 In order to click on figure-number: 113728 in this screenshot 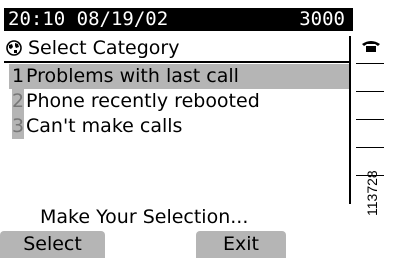, I will do `click(372, 193)`.